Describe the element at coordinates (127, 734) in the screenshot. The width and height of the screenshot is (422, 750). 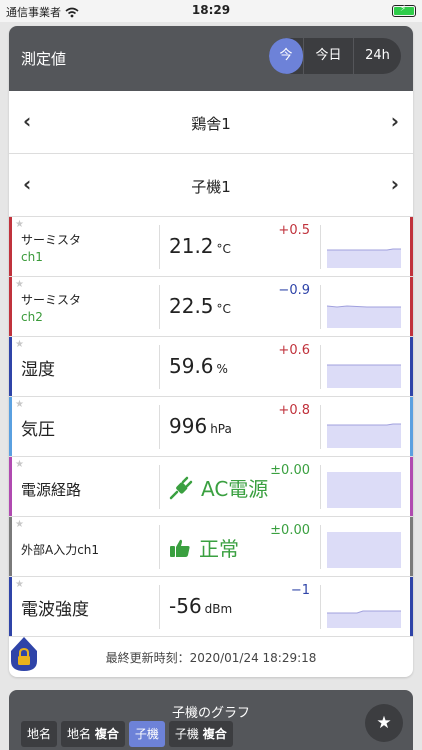
I see `graph-tabs: 地名 地名 複合 子機 子機 複合` at that location.